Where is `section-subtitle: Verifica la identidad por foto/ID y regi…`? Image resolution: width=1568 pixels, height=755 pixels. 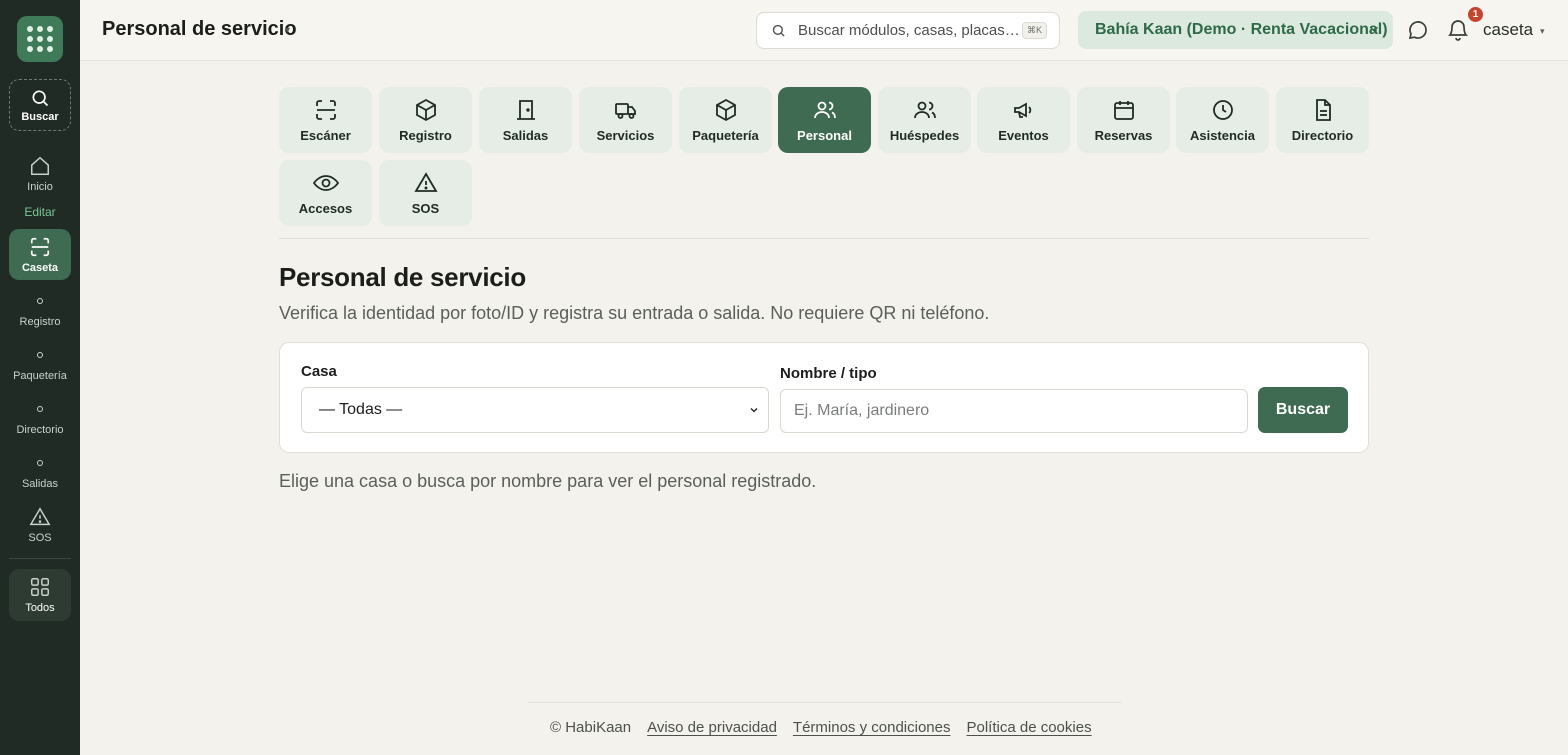 section-subtitle: Verifica la identidad por foto/ID y regi… is located at coordinates (634, 313).